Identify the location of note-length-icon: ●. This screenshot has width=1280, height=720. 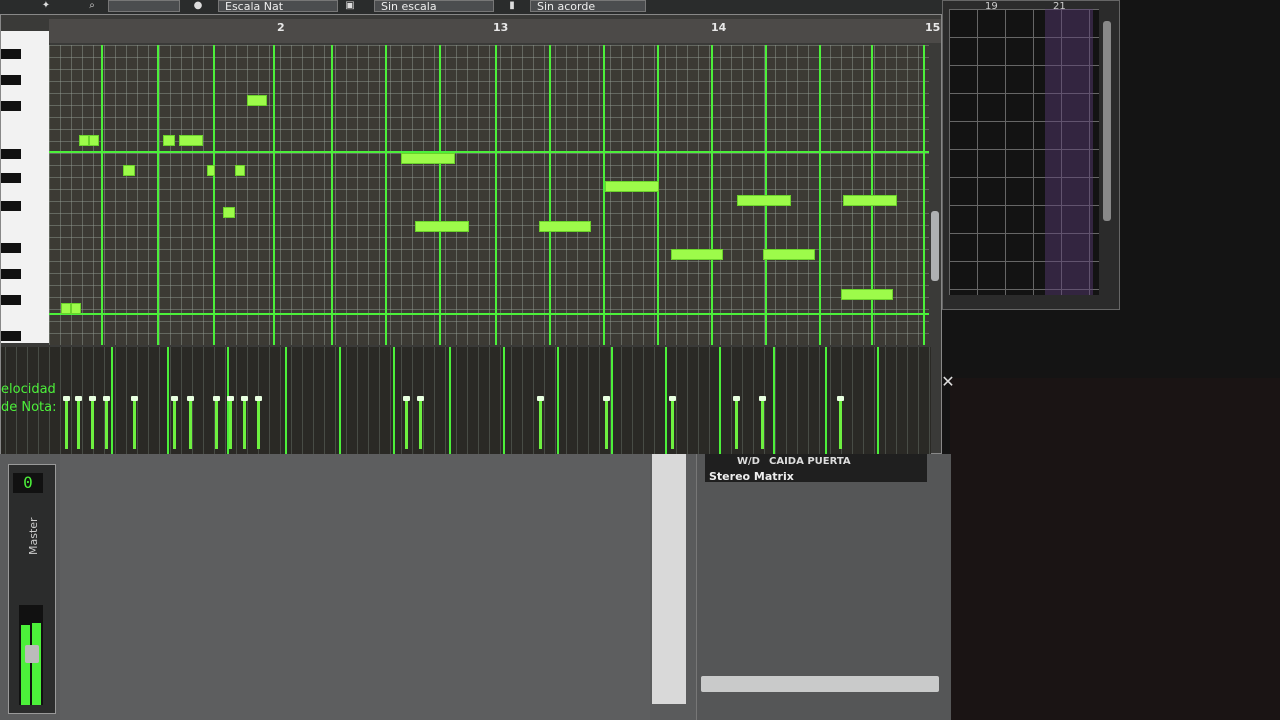
(198, 6).